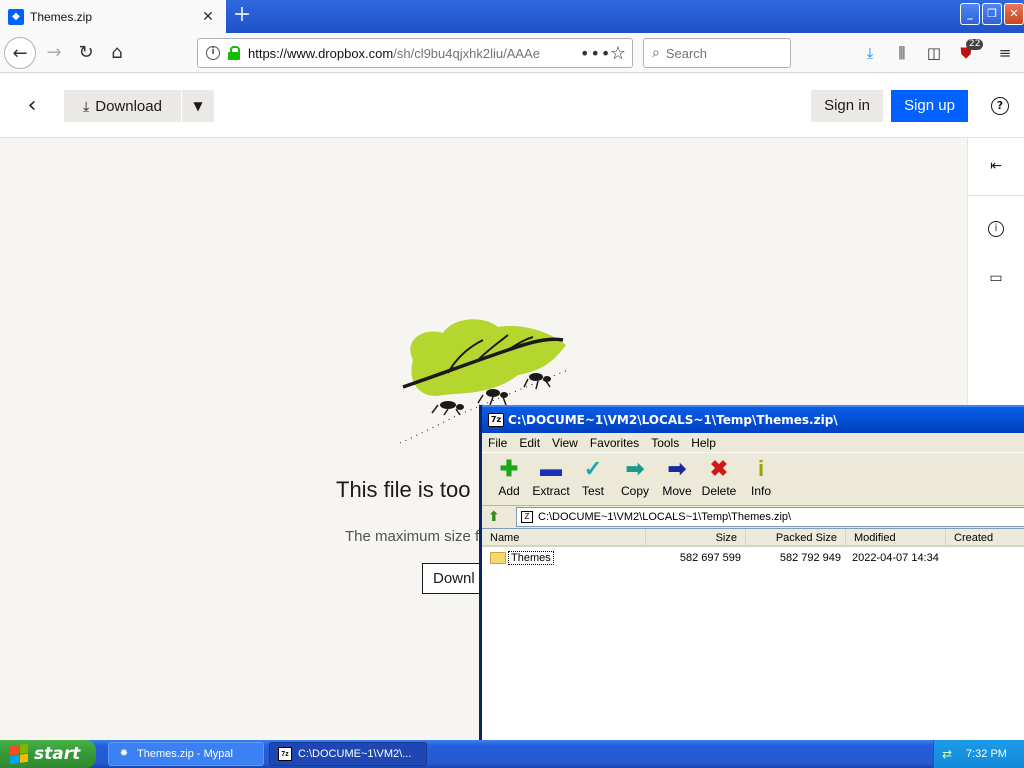 Image resolution: width=1024 pixels, height=768 pixels. I want to click on comment-icon: ▭, so click(996, 278).